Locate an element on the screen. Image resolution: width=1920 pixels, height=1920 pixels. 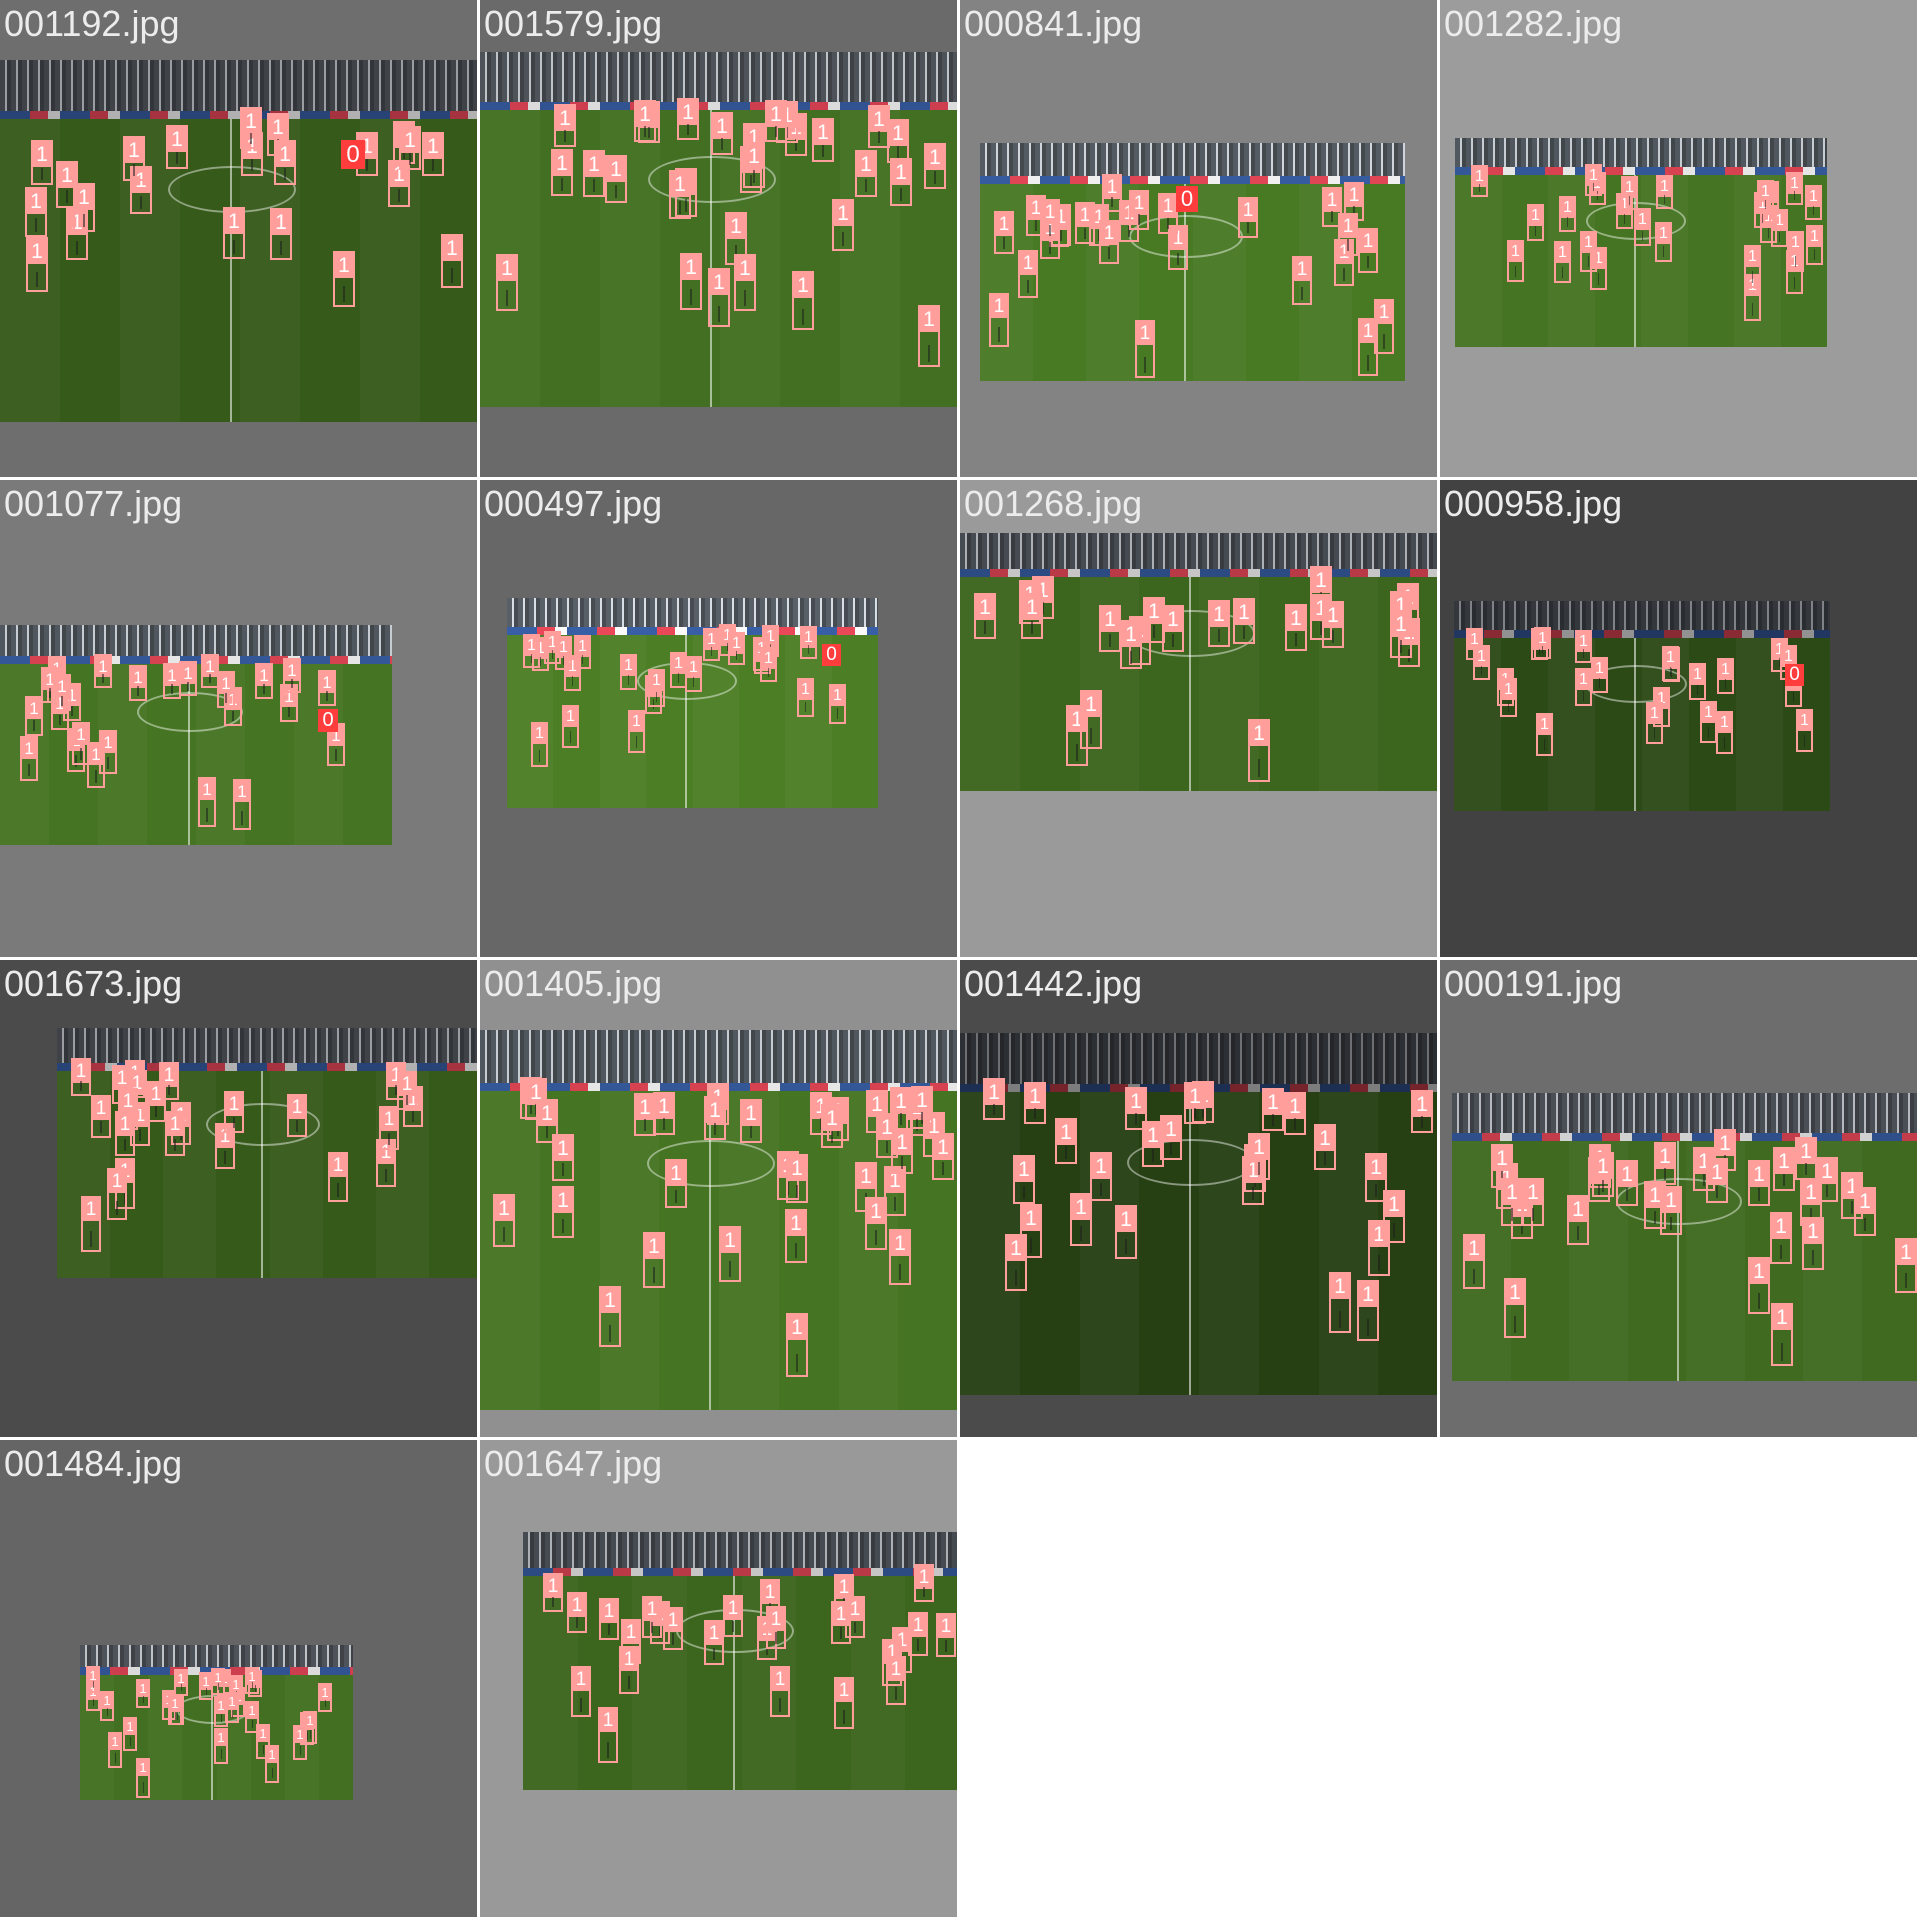
stadium-photo: 111111111111111111111111111111 is located at coordinates (1684, 1237).